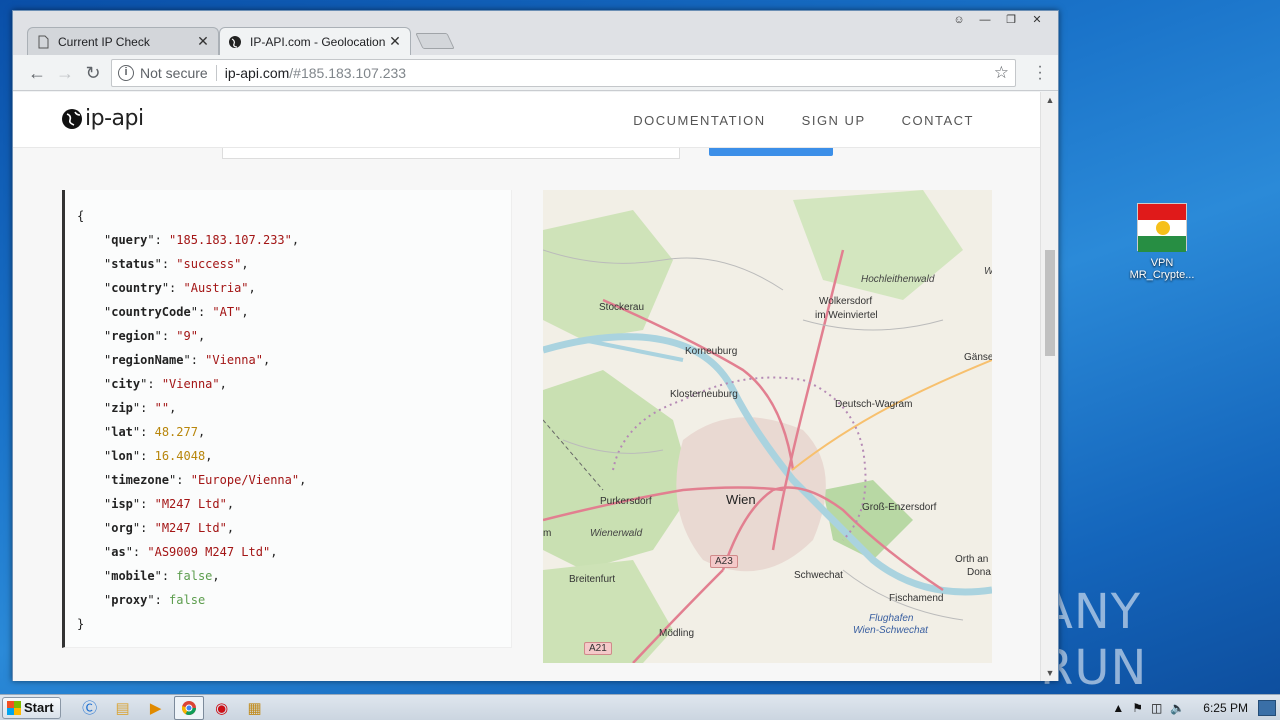  Describe the element at coordinates (1156, 708) in the screenshot. I see `network-icon: ◫` at that location.